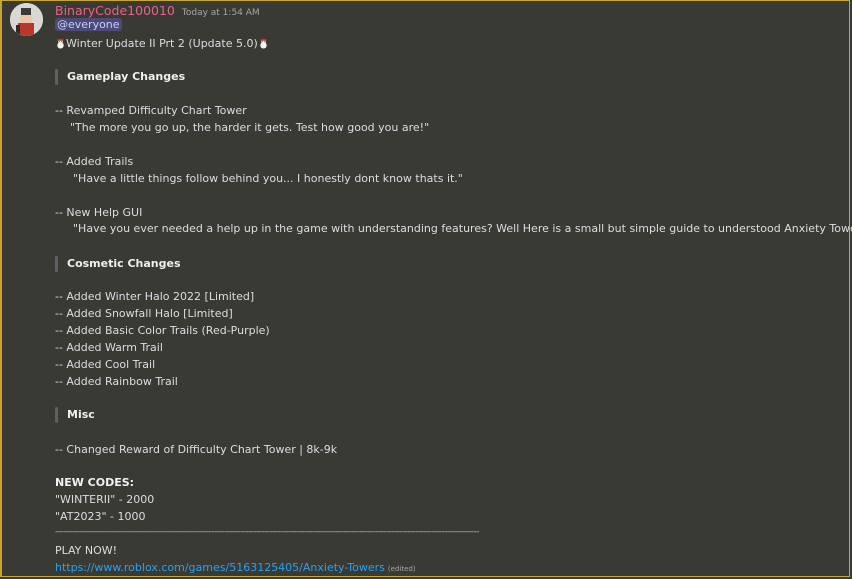 The image size is (852, 579). Describe the element at coordinates (124, 263) in the screenshot. I see `section-heading-cosmetic: Cosmetic Changes` at that location.